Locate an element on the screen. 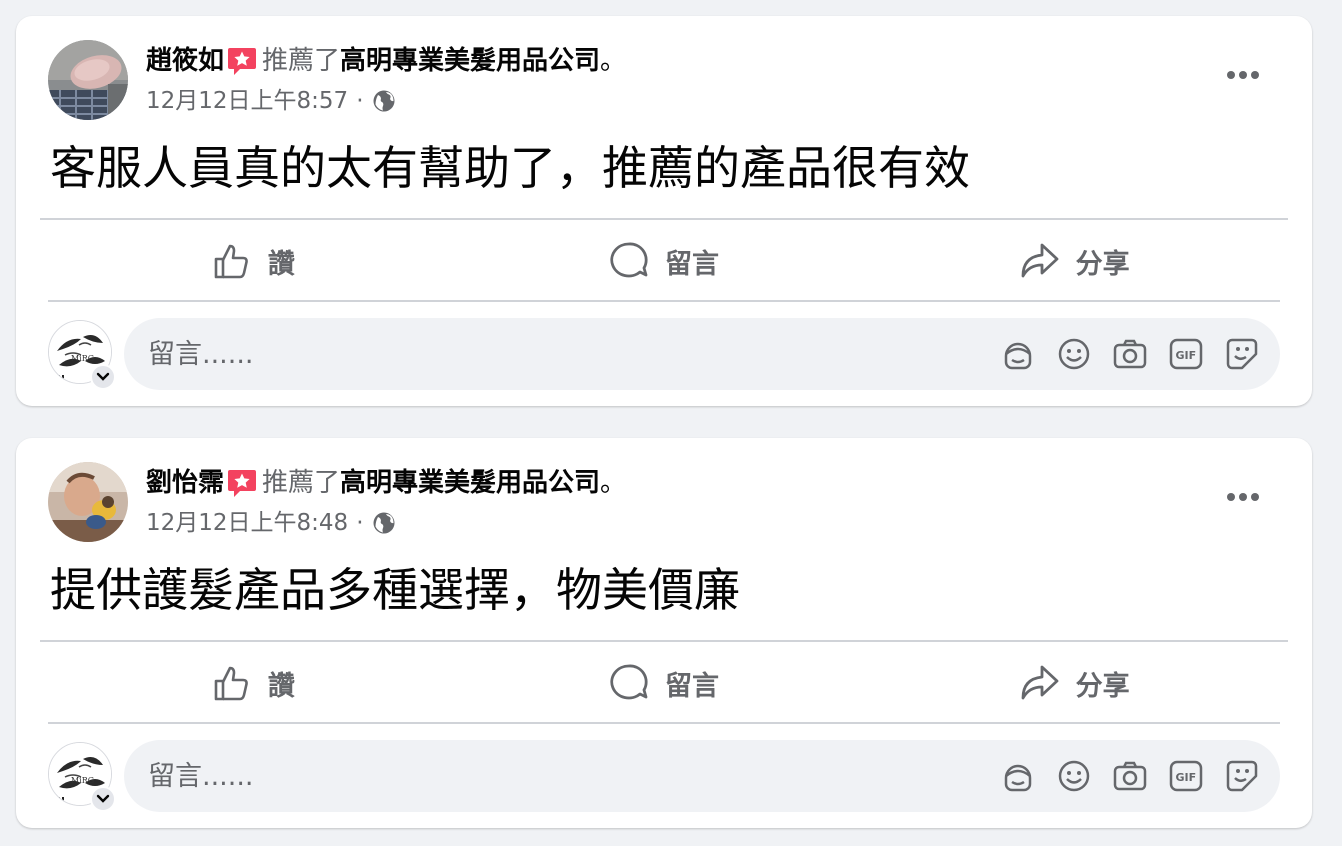 Image resolution: width=1342 pixels, height=846 pixels. author-name: 劉怡霈 is located at coordinates (185, 483).